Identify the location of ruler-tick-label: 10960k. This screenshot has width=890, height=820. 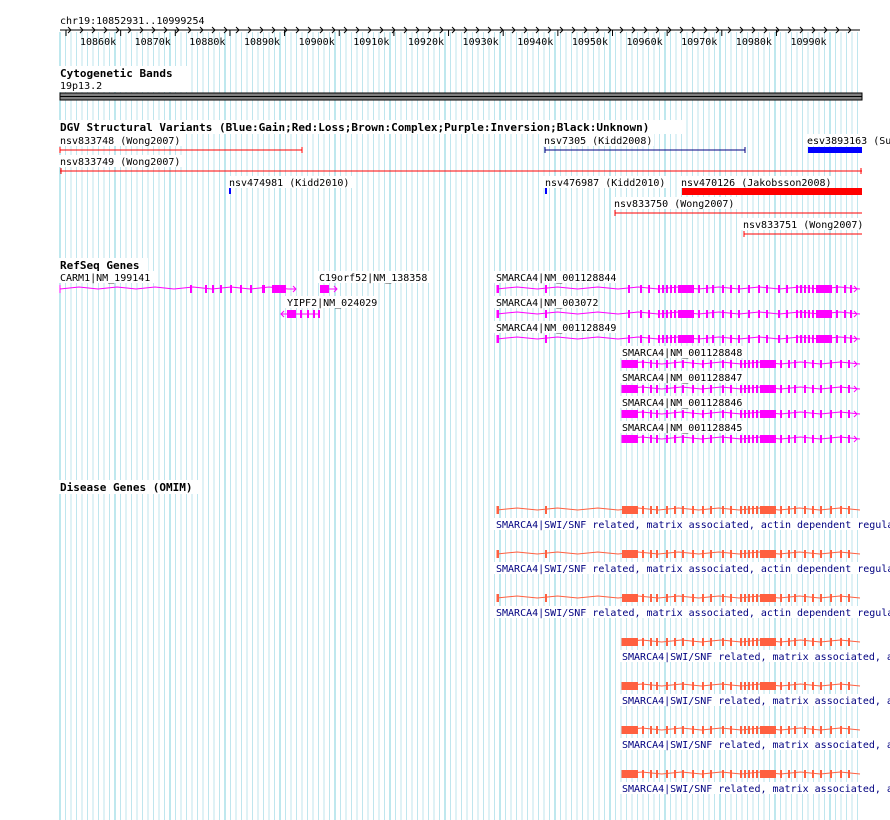
(645, 42).